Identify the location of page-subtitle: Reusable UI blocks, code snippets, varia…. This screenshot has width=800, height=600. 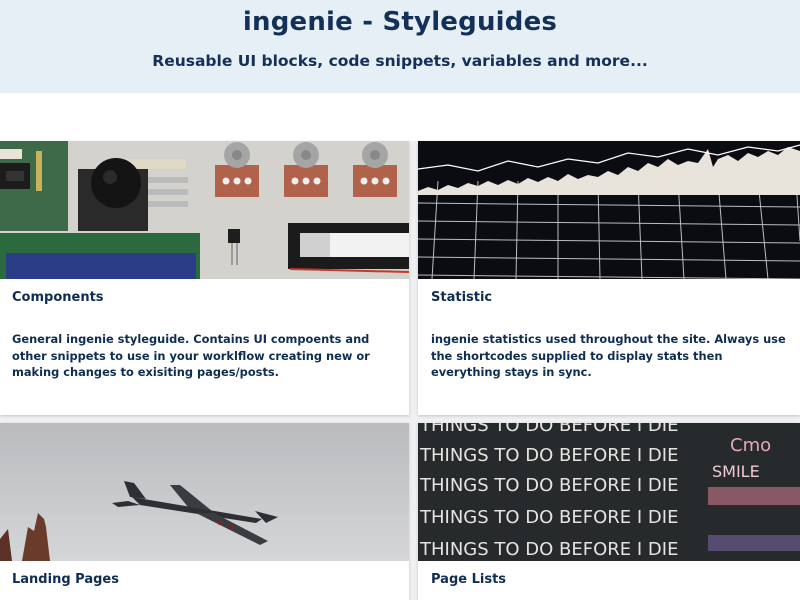
(400, 61).